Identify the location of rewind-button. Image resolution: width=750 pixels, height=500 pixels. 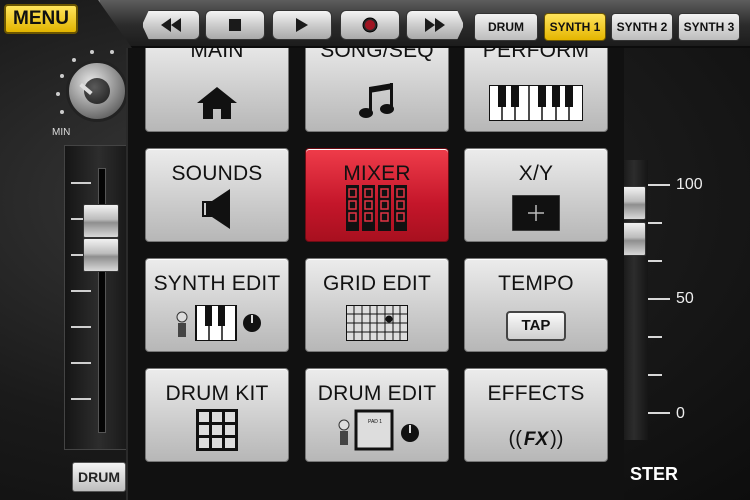
(171, 25).